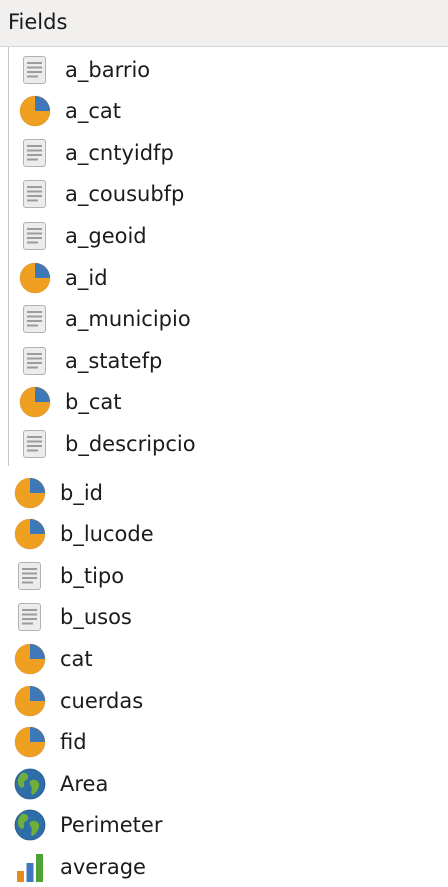 Image resolution: width=448 pixels, height=887 pixels. What do you see at coordinates (114, 360) in the screenshot?
I see `field-name: a_statefp` at bounding box center [114, 360].